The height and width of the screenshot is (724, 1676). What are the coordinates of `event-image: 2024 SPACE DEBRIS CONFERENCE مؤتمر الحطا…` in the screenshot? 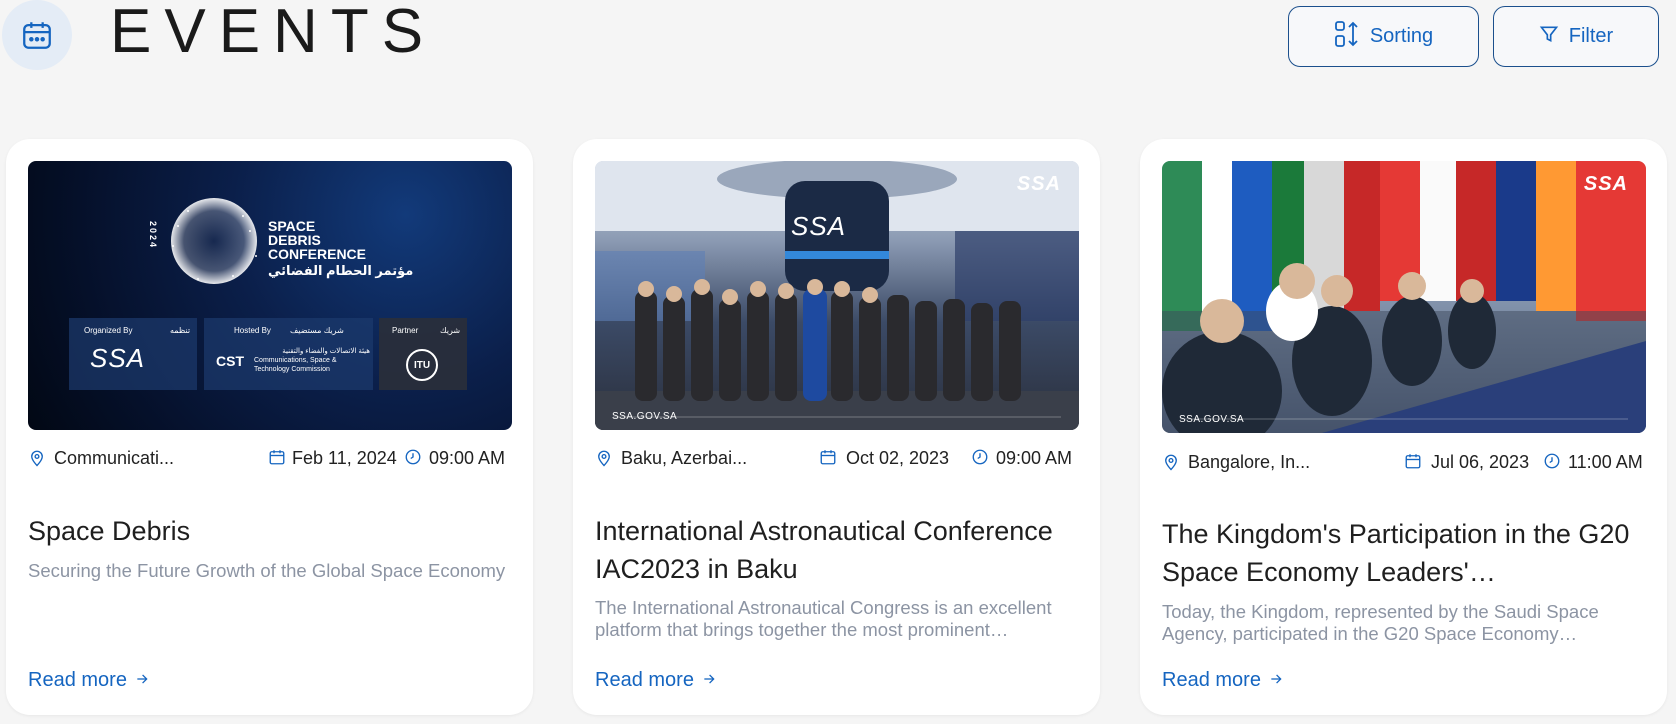 It's located at (270, 295).